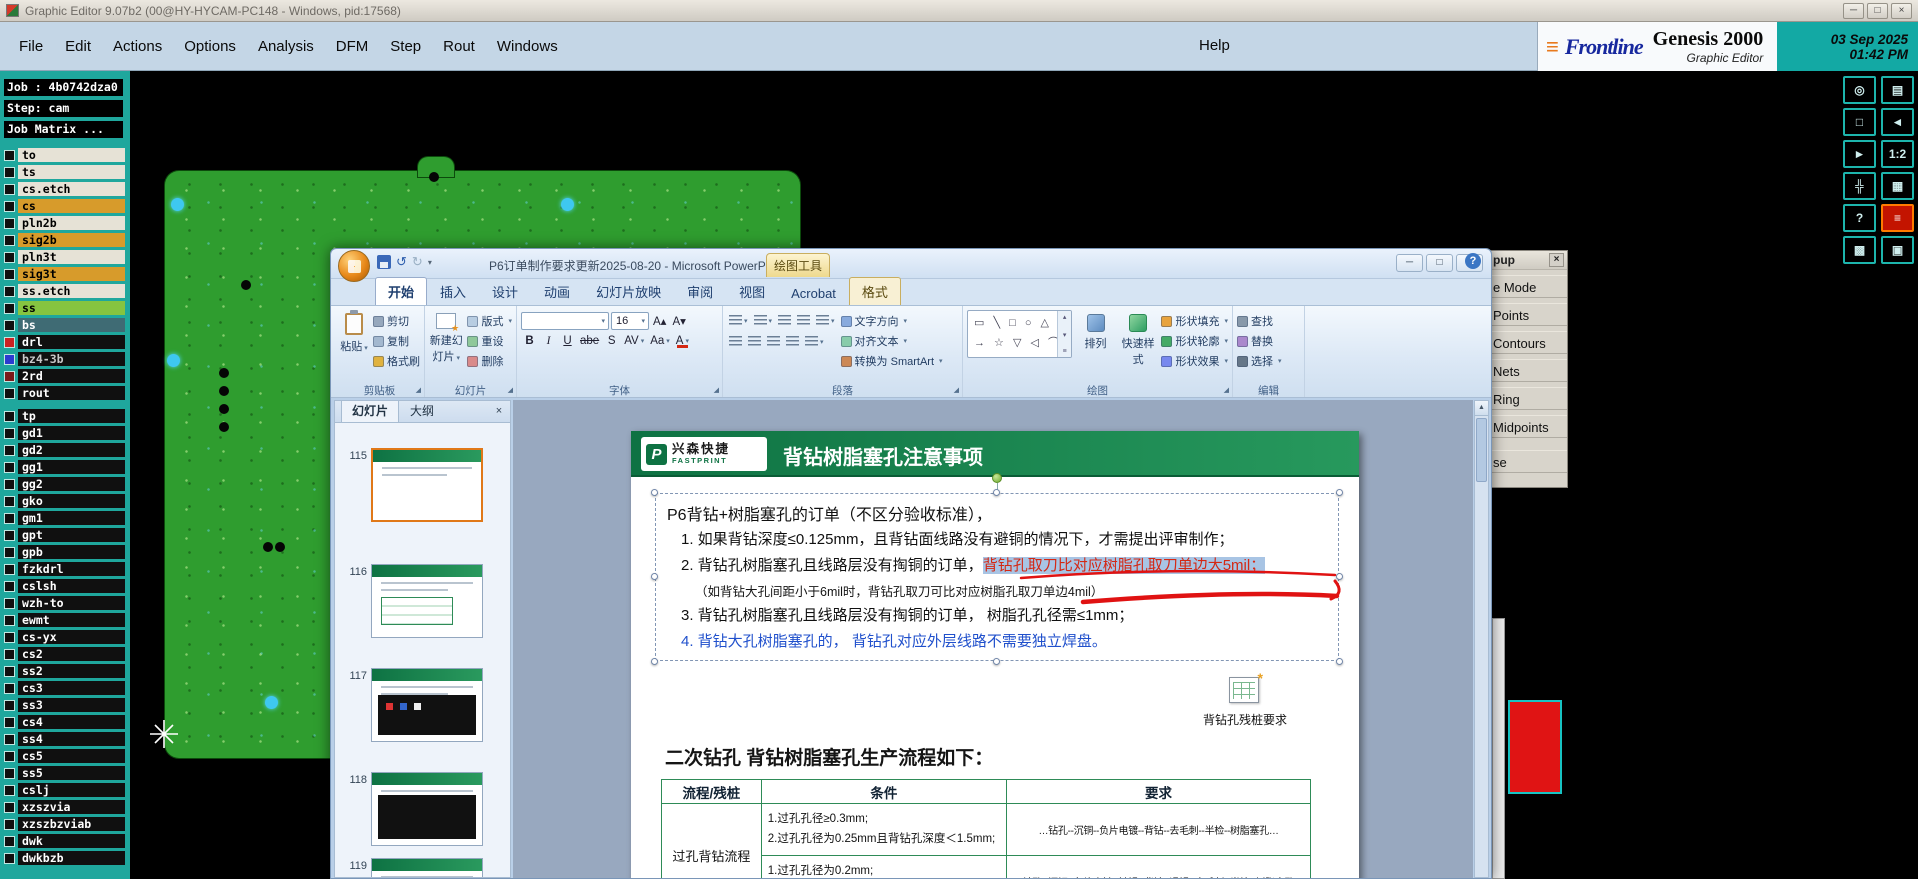  What do you see at coordinates (9, 308) in the screenshot?
I see `layer-indicator-ss` at bounding box center [9, 308].